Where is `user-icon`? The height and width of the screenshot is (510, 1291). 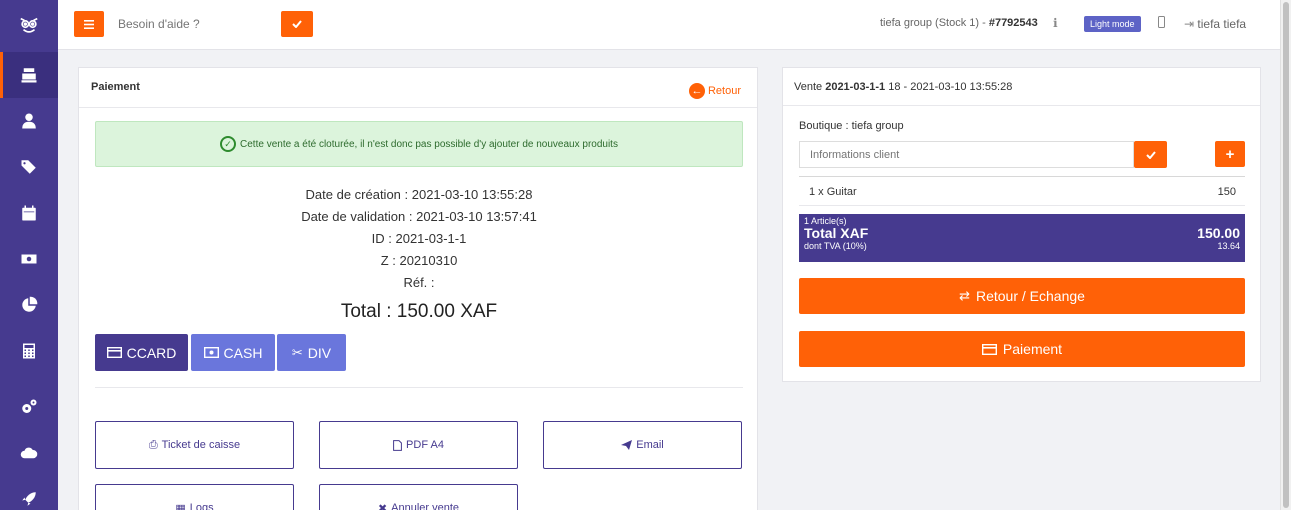 user-icon is located at coordinates (29, 121).